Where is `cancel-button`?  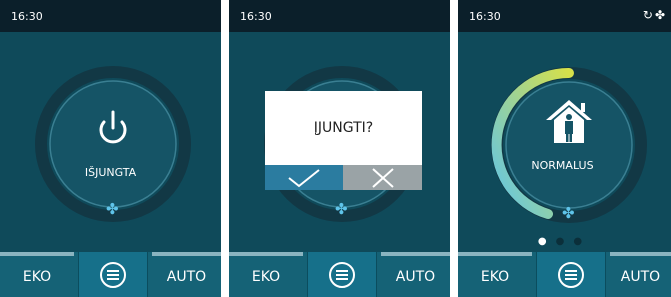 cancel-button is located at coordinates (382, 177).